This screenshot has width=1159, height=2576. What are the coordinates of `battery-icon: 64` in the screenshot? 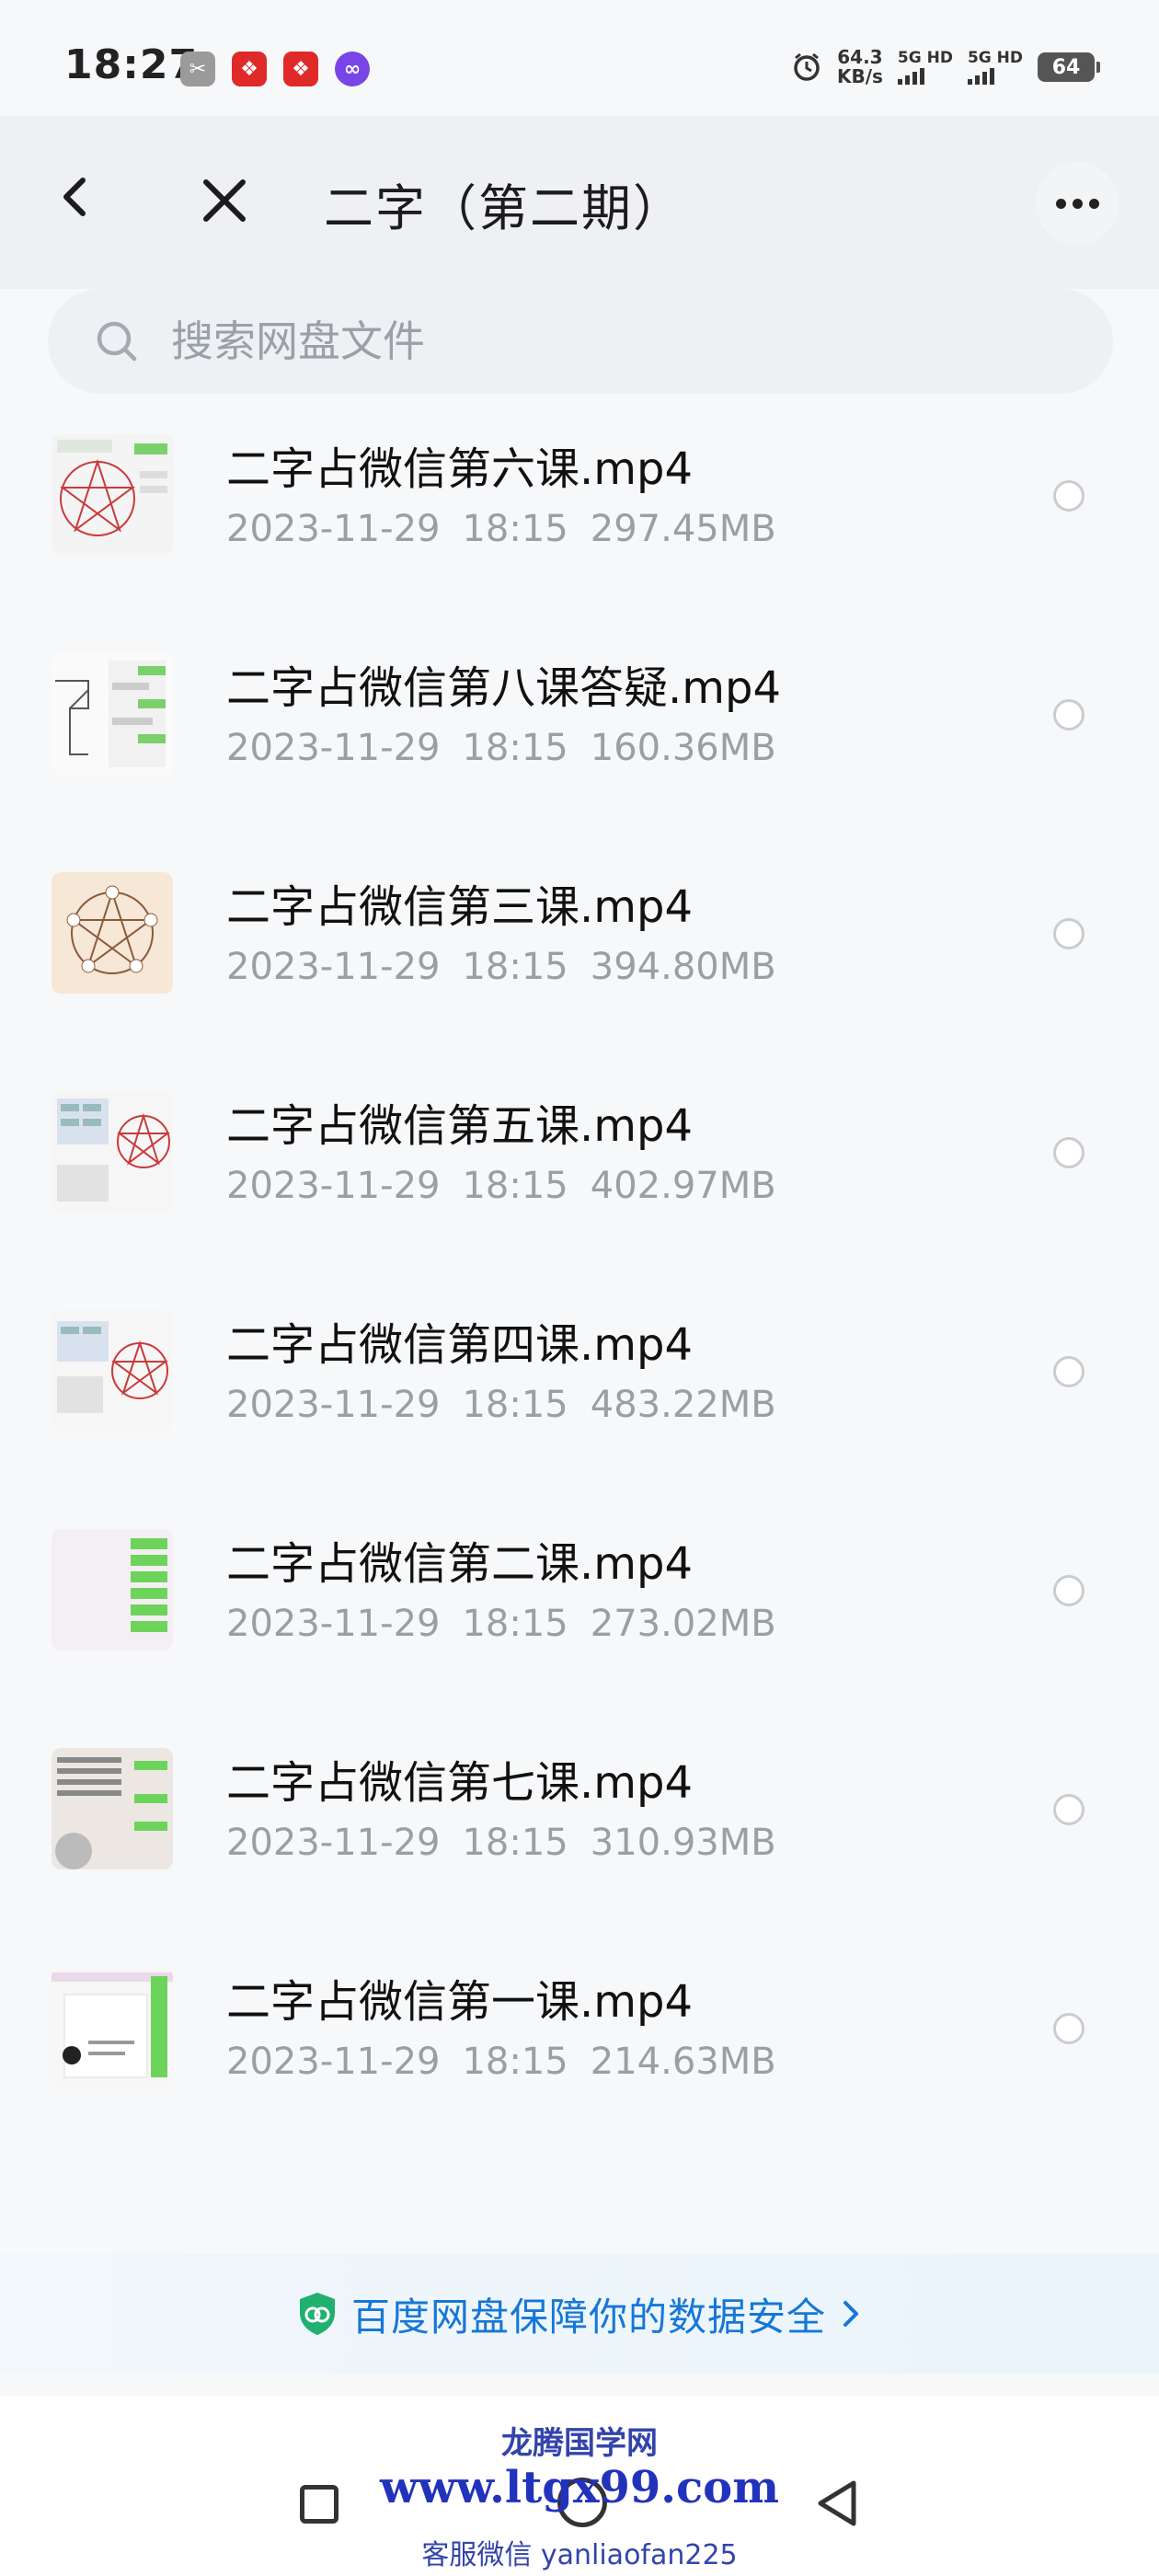 It's located at (1069, 67).